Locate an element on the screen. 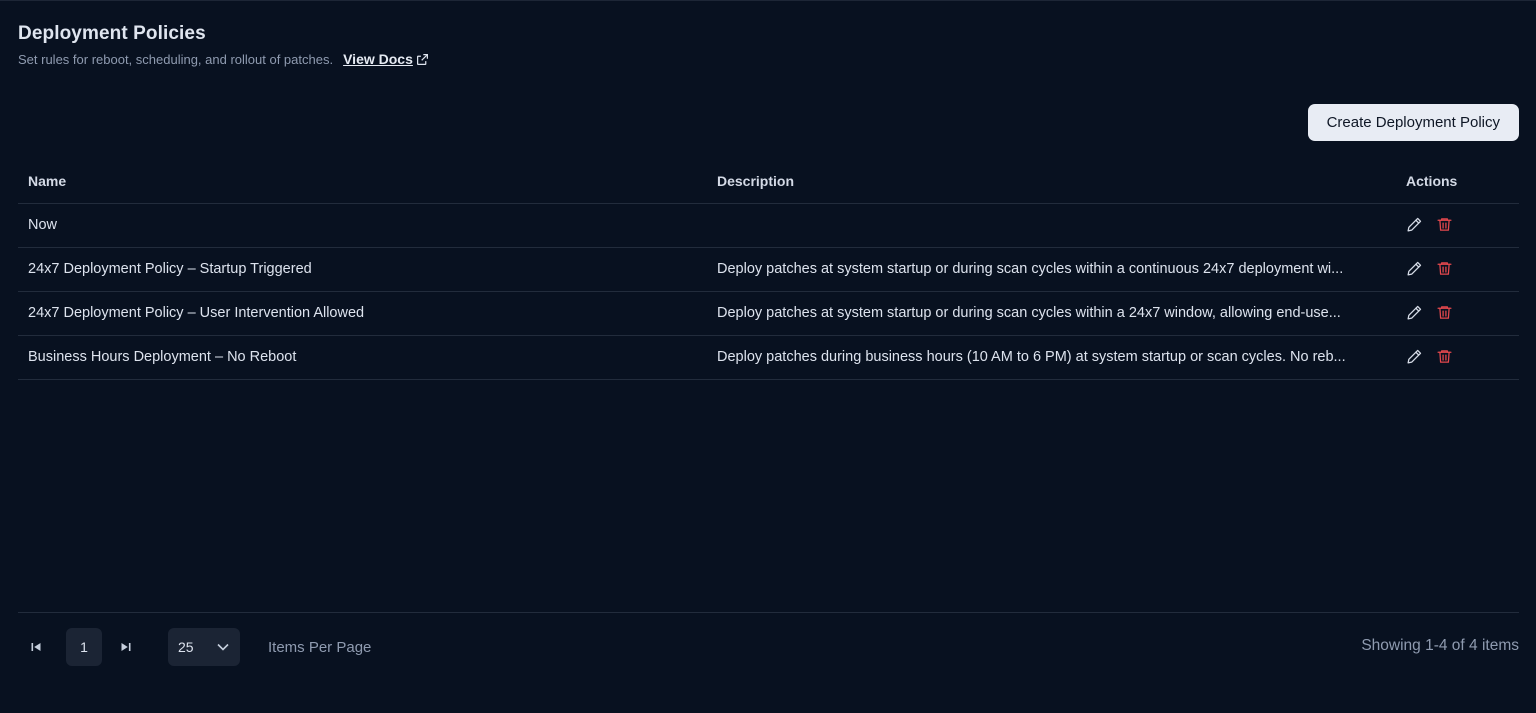 The width and height of the screenshot is (1536, 713). column-header-description: Description is located at coordinates (1051, 181).